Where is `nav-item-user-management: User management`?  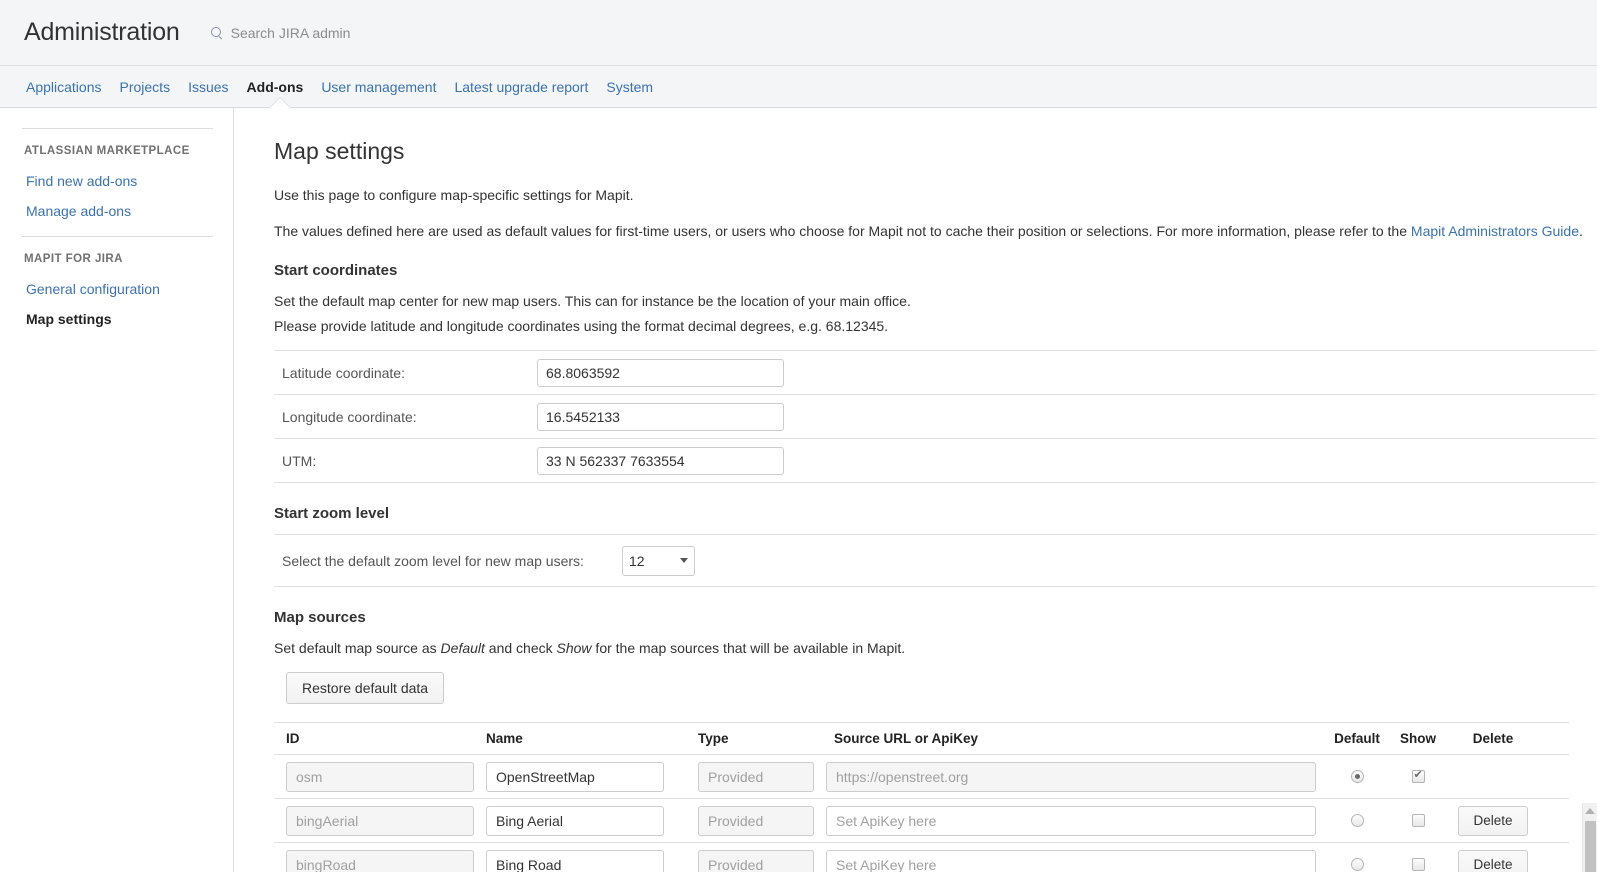 nav-item-user-management: User management is located at coordinates (378, 87).